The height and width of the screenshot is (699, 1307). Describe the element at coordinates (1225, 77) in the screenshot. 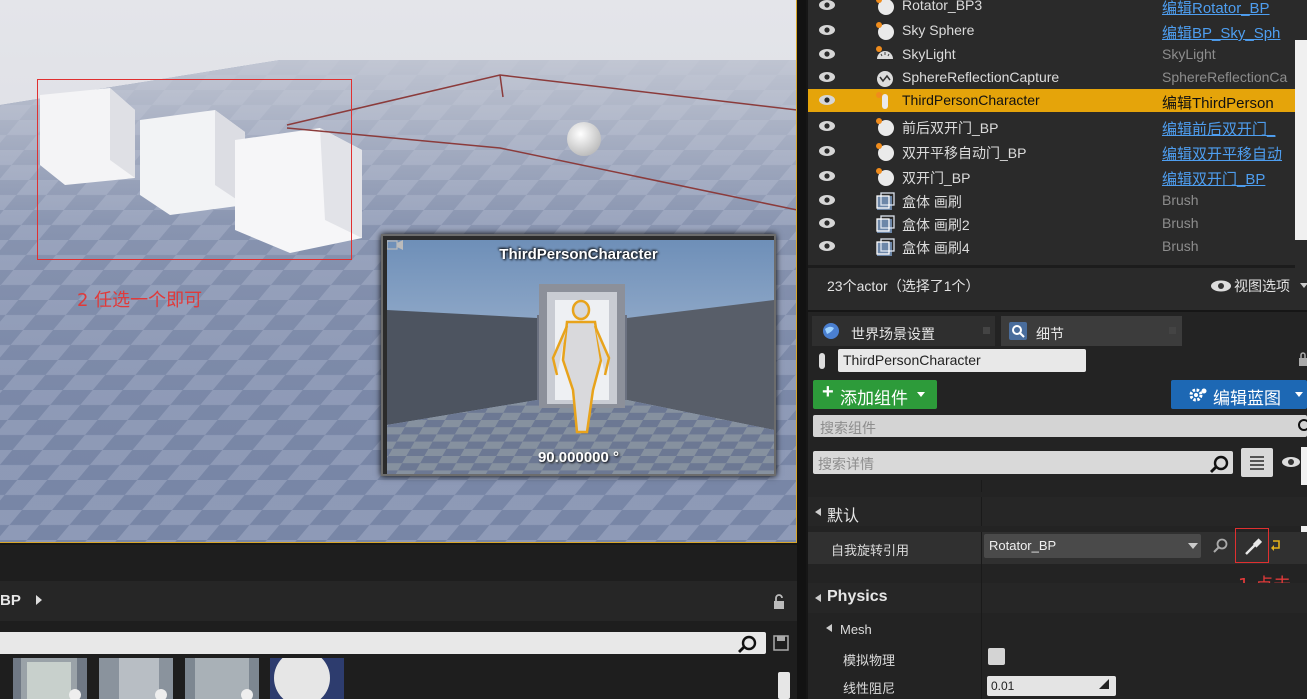

I see `actor-type: SphereReflectionCa` at that location.